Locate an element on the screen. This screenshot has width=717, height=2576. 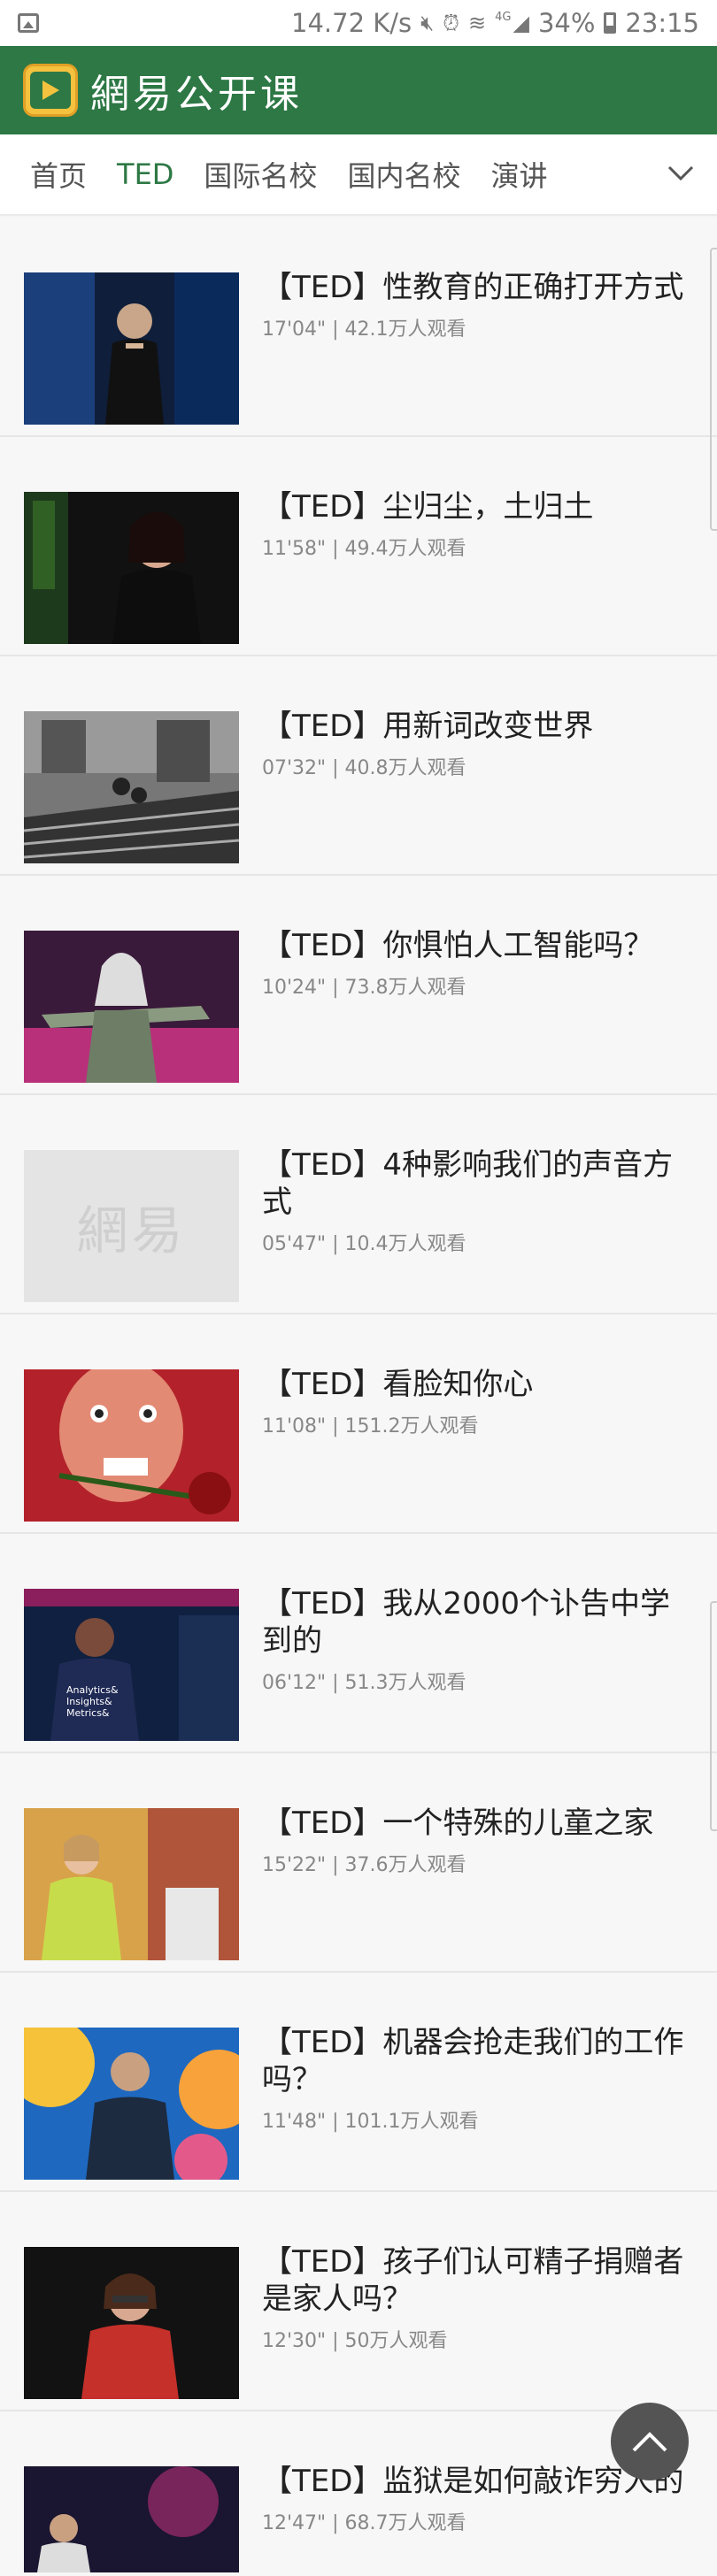
status-bar: 14.72 K/s 🔇︎ ⏰︎ ≋ 4G ◢ 34% 23:15 is located at coordinates (358, 23).